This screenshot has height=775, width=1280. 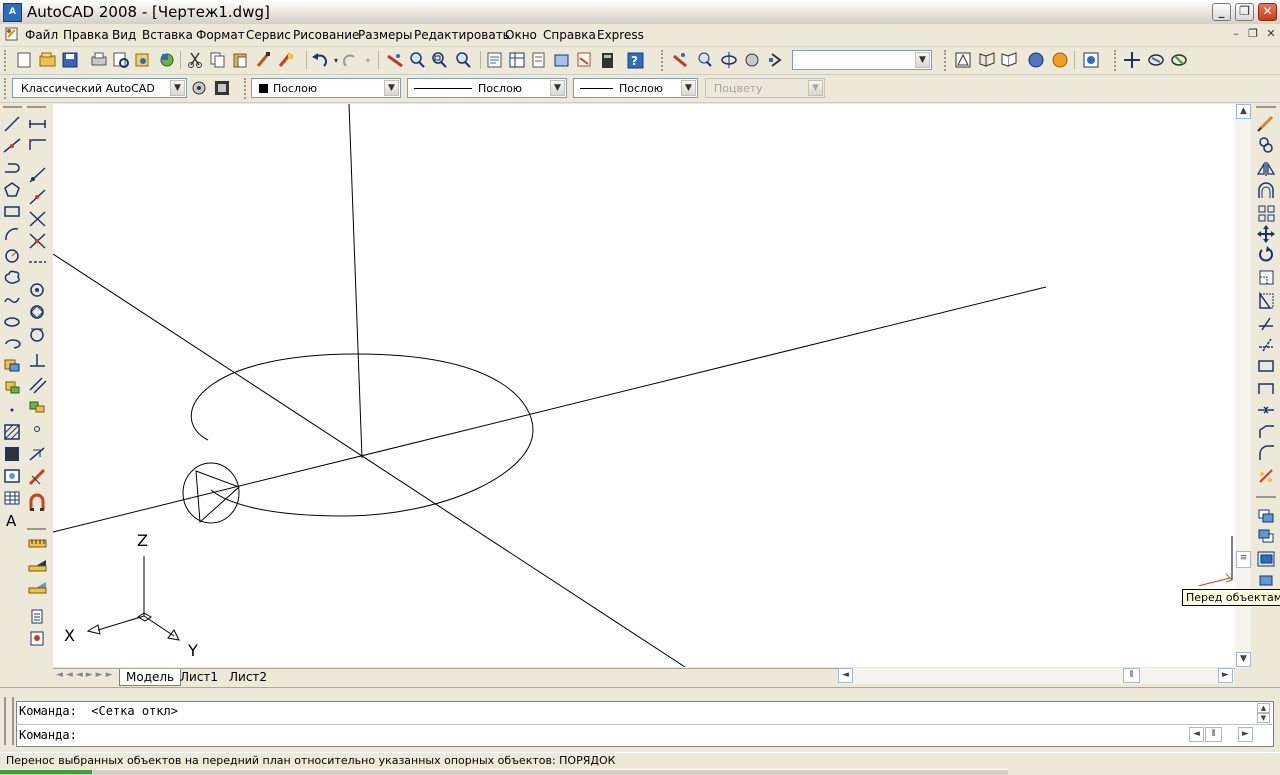 What do you see at coordinates (1266, 388) in the screenshot?
I see `break-icon` at bounding box center [1266, 388].